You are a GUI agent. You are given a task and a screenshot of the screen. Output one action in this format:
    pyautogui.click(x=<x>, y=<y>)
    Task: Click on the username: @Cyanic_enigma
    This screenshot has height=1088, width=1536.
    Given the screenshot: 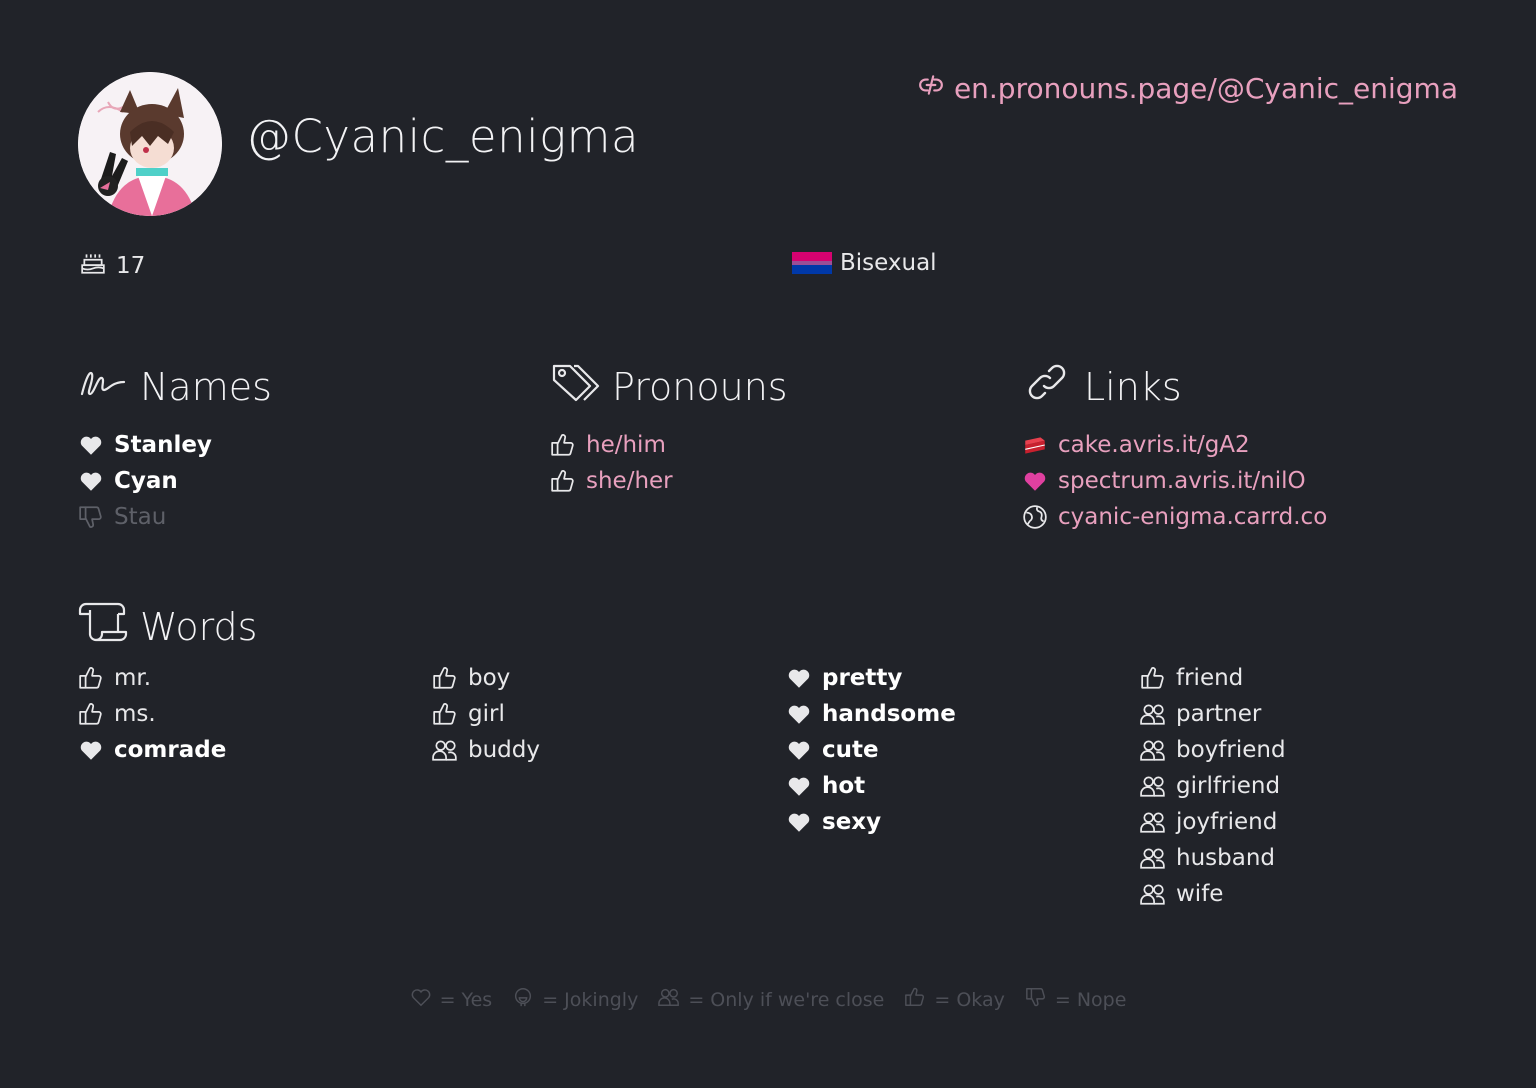 What is the action you would take?
    pyautogui.click(x=443, y=136)
    